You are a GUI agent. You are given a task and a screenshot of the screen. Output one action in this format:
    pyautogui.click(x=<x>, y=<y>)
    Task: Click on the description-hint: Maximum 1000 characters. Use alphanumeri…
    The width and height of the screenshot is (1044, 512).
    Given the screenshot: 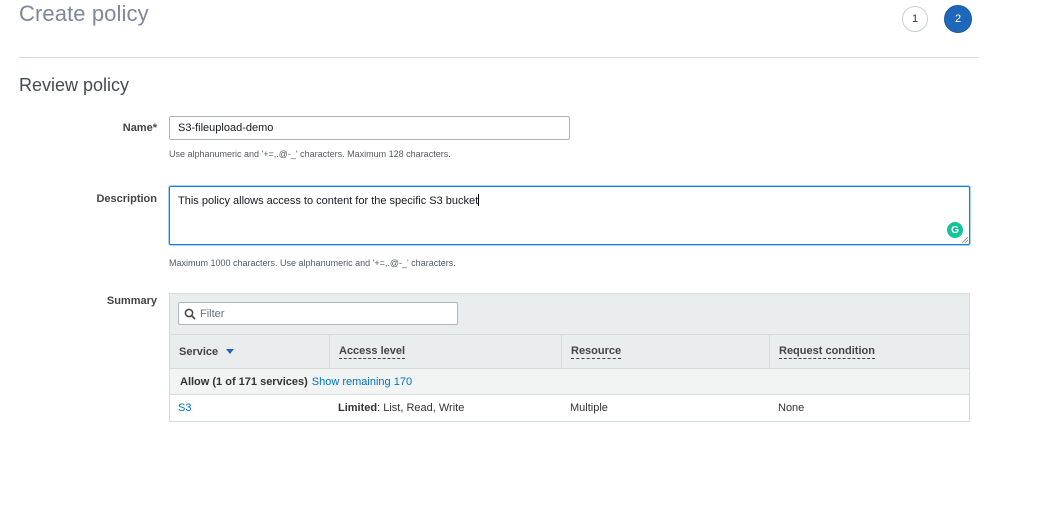 What is the action you would take?
    pyautogui.click(x=312, y=263)
    